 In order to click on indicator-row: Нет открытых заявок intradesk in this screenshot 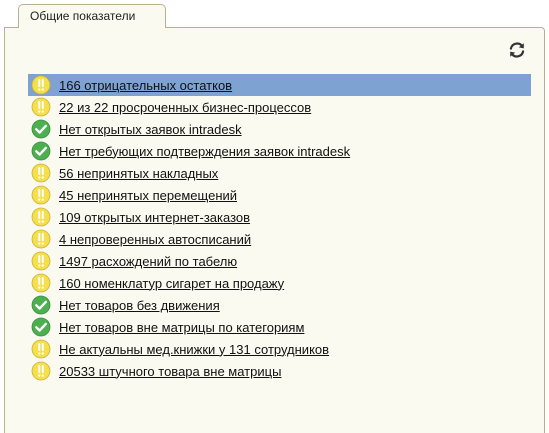, I will do `click(279, 129)`.